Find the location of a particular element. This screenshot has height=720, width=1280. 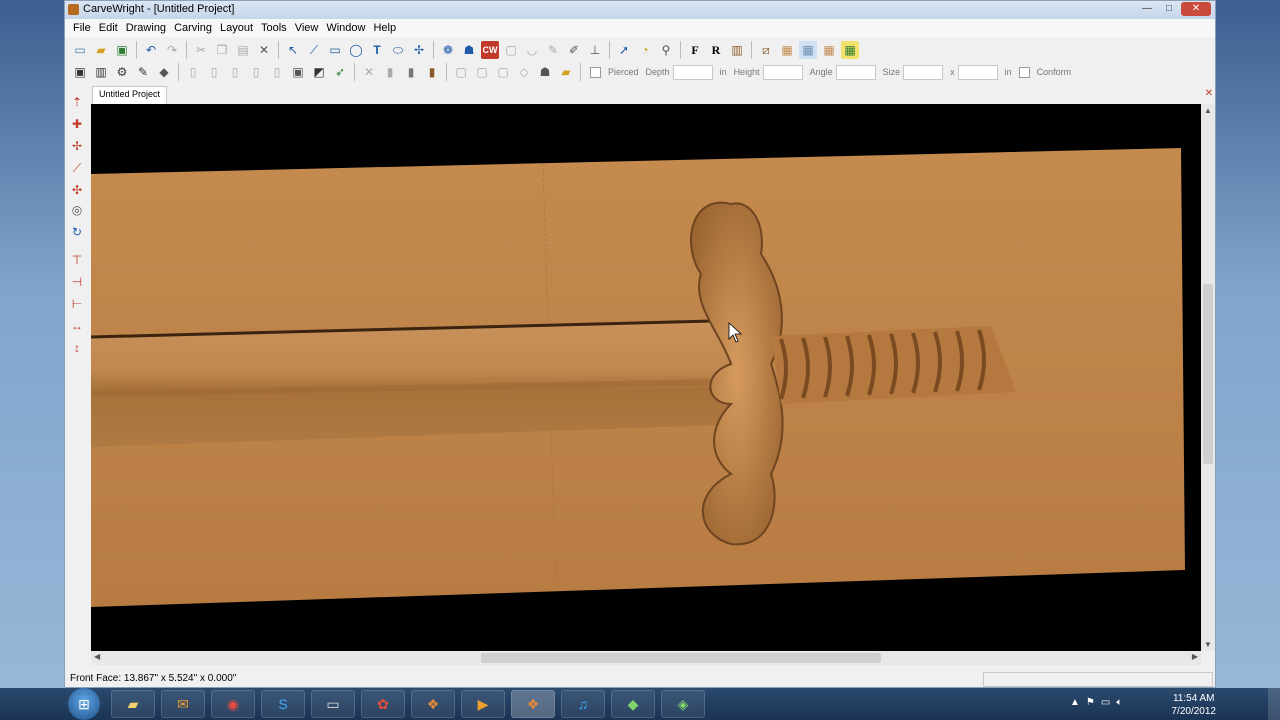

cw-icon: CW is located at coordinates (490, 50).